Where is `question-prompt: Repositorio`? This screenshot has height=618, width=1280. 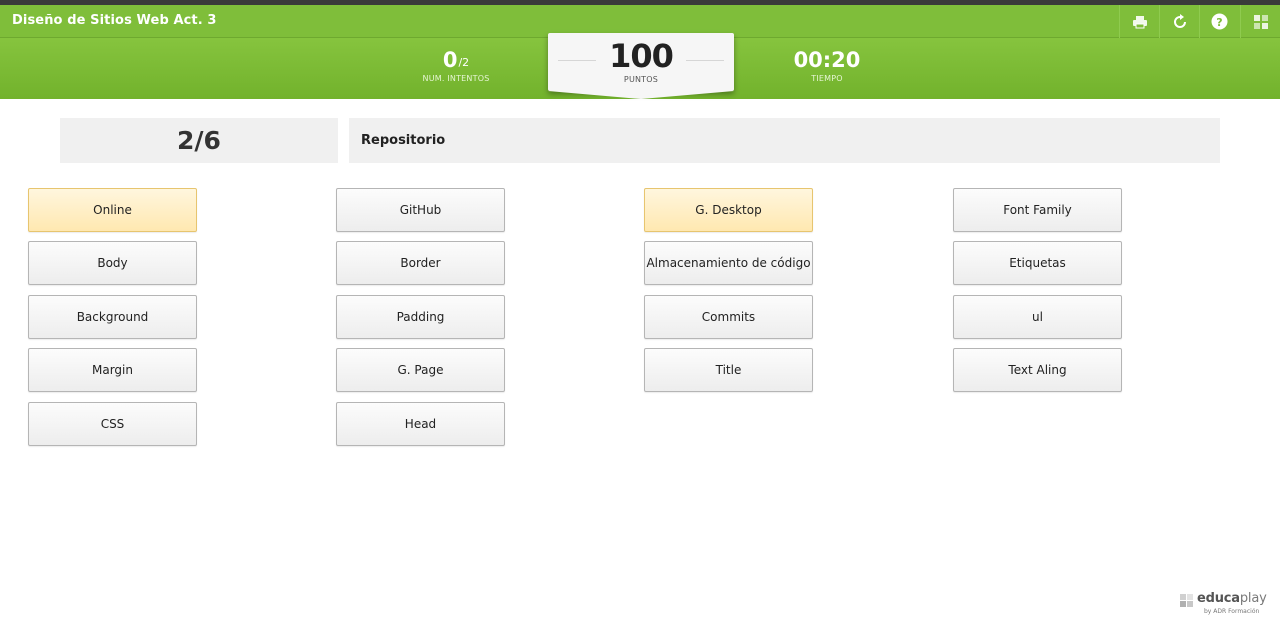 question-prompt: Repositorio is located at coordinates (784, 140).